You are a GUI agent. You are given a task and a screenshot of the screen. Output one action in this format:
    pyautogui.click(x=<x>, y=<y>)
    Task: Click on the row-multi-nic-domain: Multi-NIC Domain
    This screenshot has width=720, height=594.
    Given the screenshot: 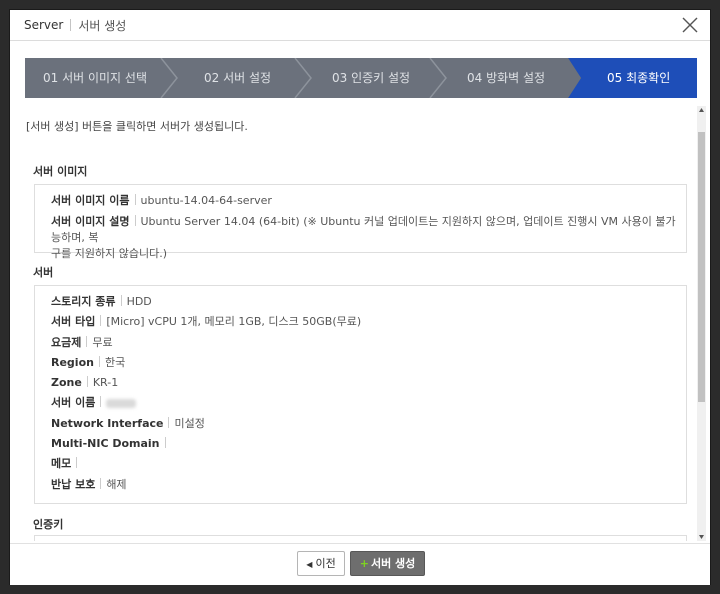 What is the action you would take?
    pyautogui.click(x=111, y=444)
    